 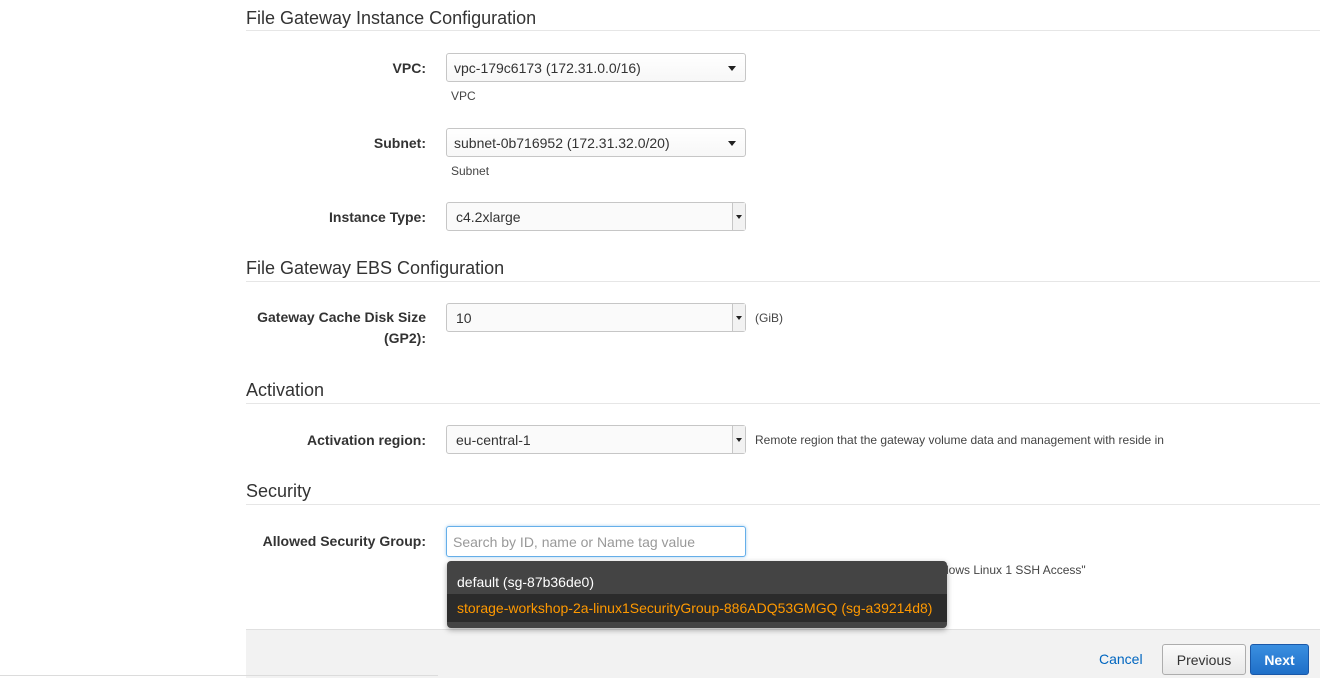 I want to click on cache-disk-label: Gateway Cache Disk Size (GP2):, so click(x=341, y=327).